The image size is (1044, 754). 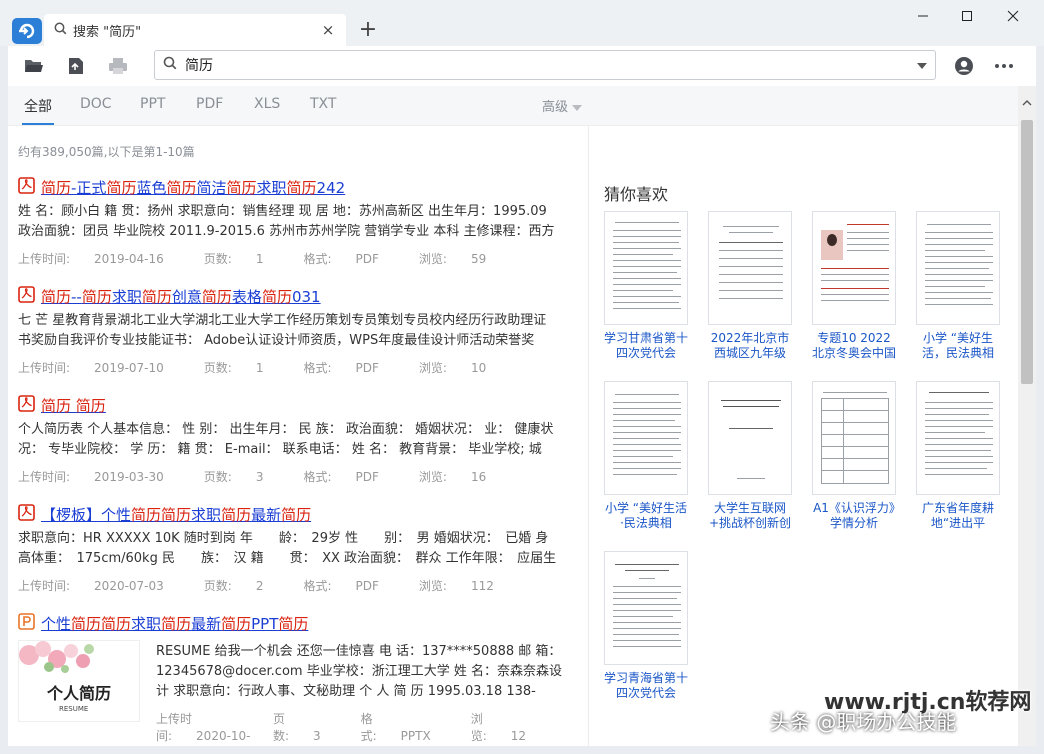 I want to click on recommend-title: 猜你喜欢, so click(x=636, y=194).